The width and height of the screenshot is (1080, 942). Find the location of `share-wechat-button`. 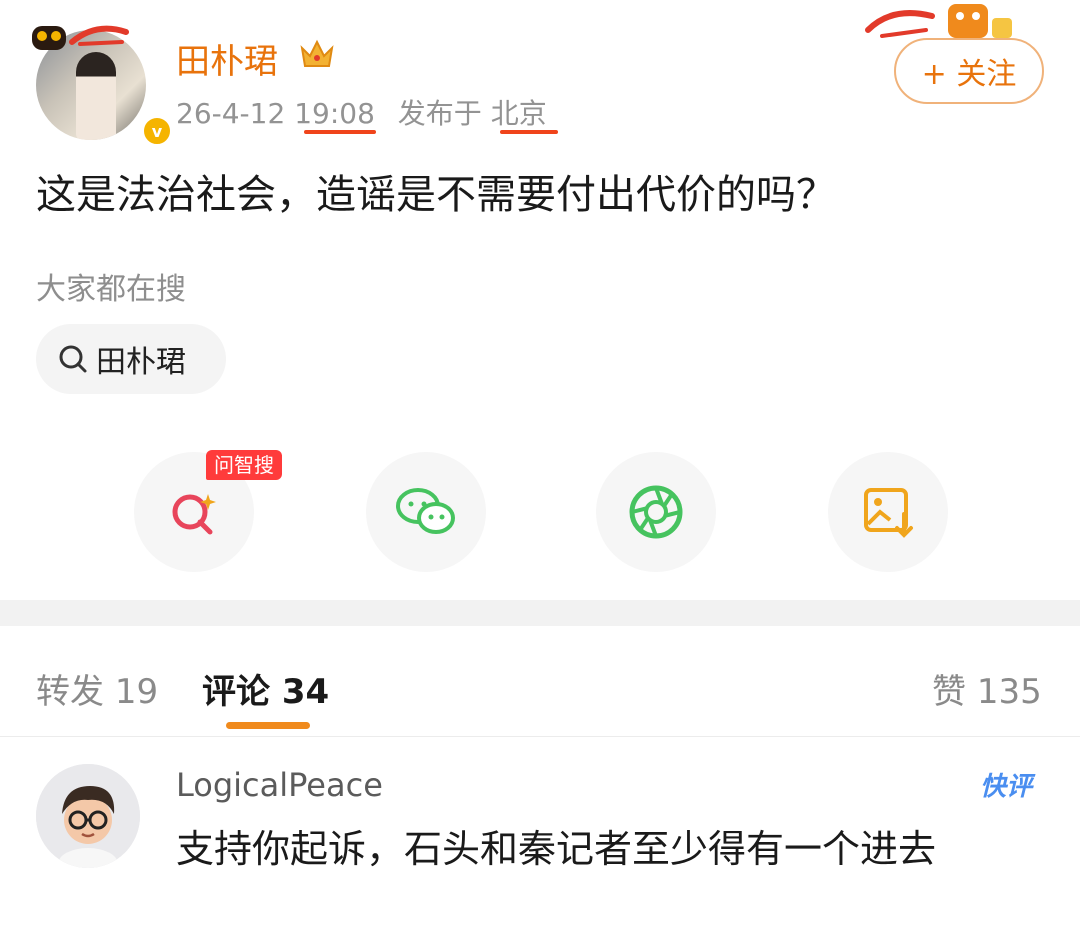

share-wechat-button is located at coordinates (426, 512).